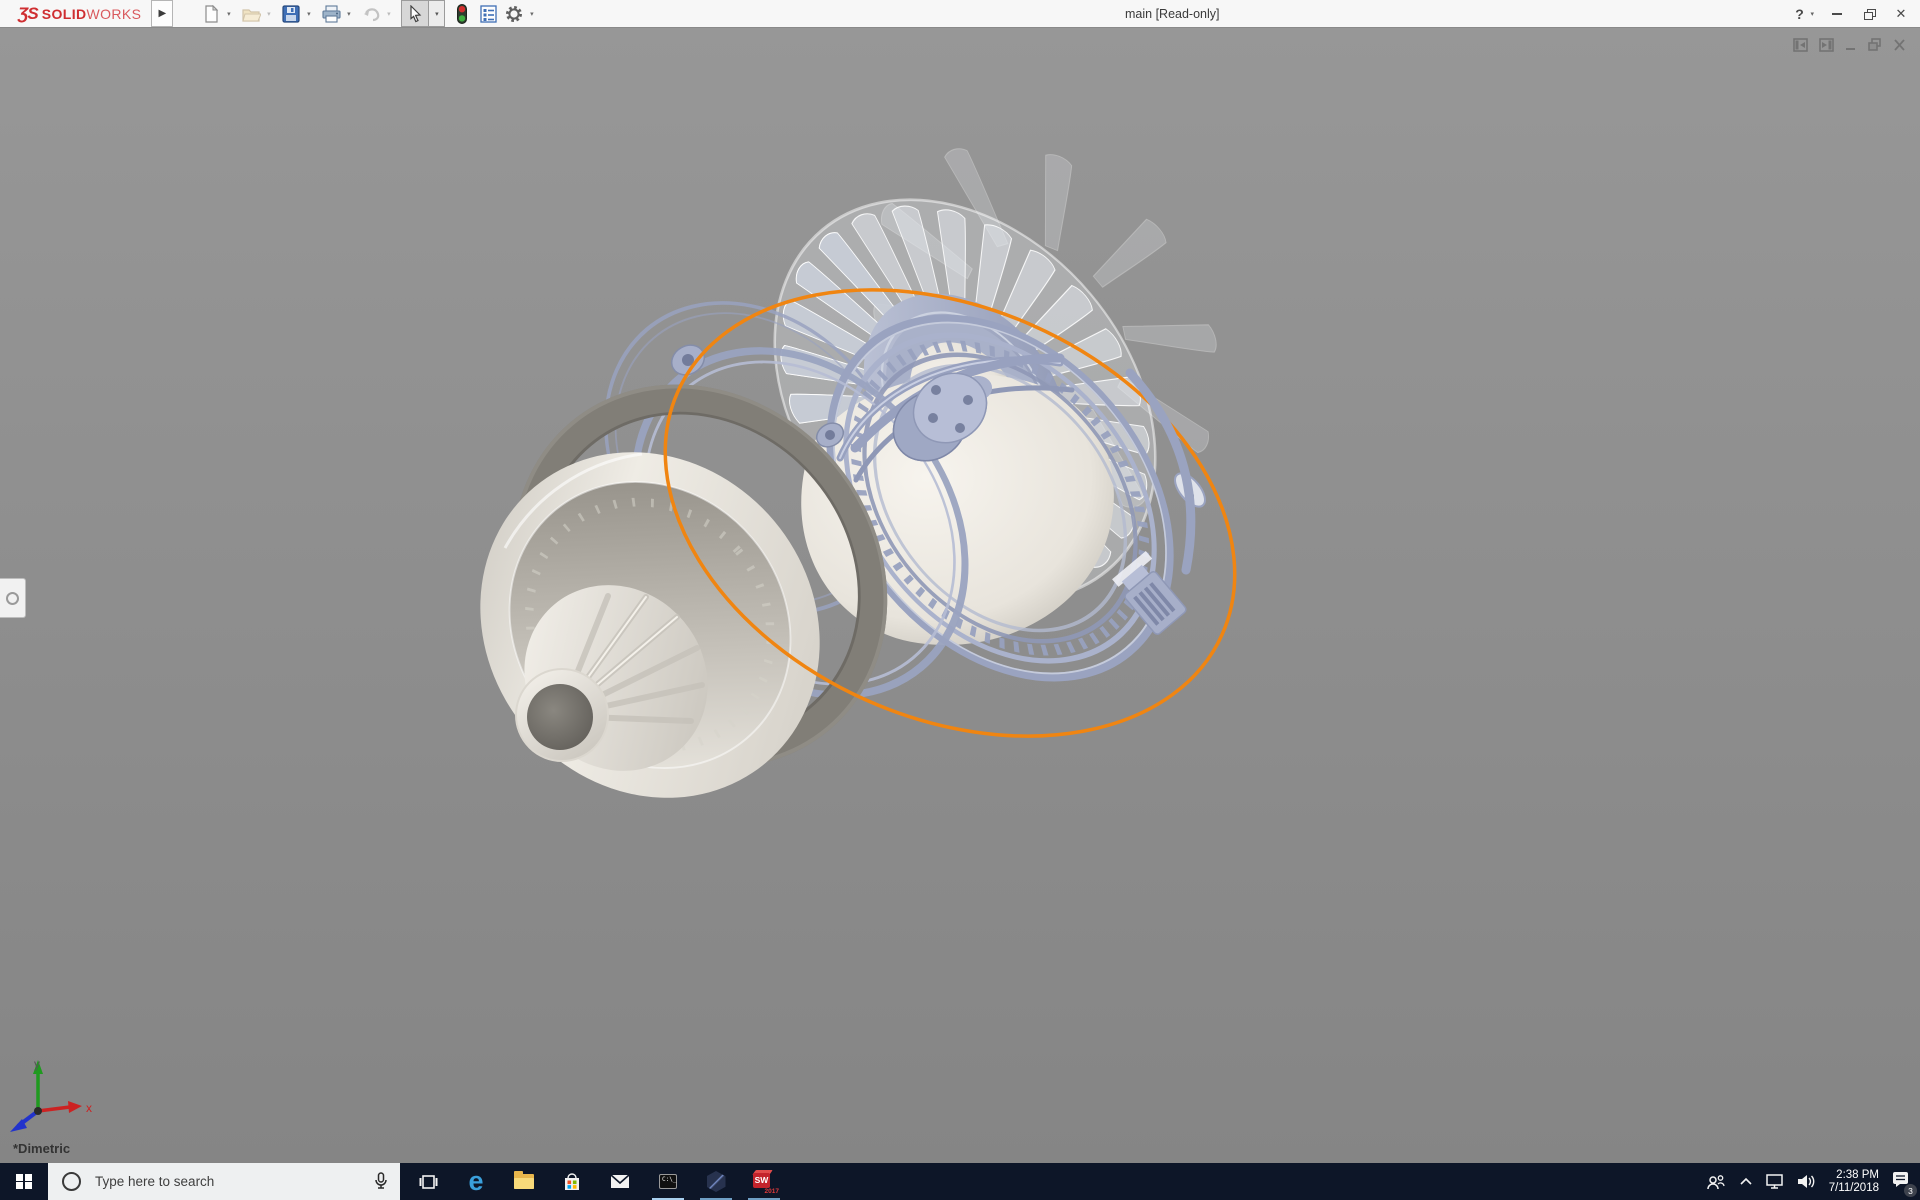 The height and width of the screenshot is (1200, 1920). I want to click on help-dropdown: ▾, so click(1812, 14).